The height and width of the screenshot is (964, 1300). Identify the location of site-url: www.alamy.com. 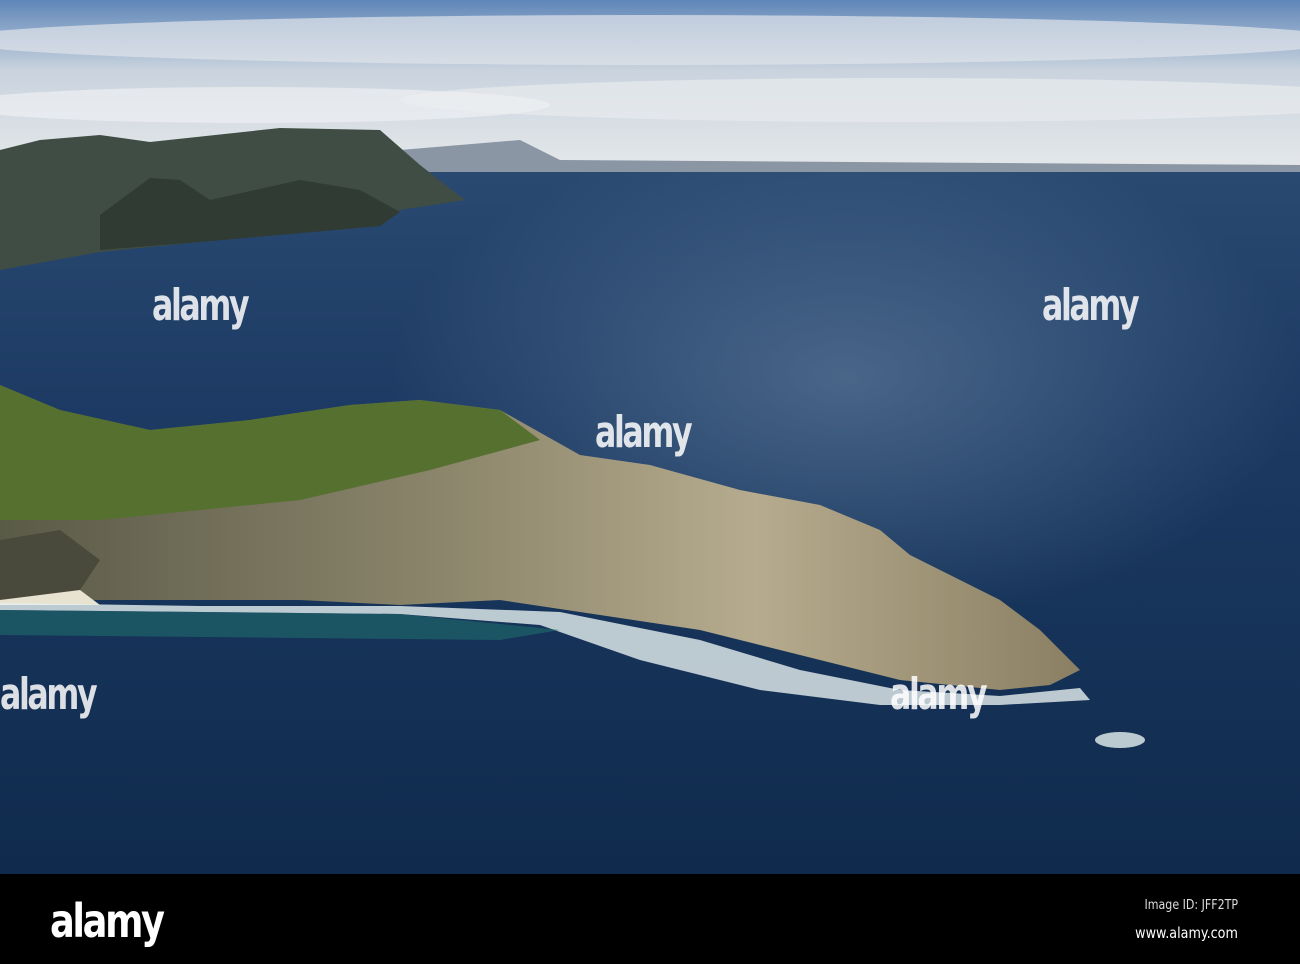
(1186, 933).